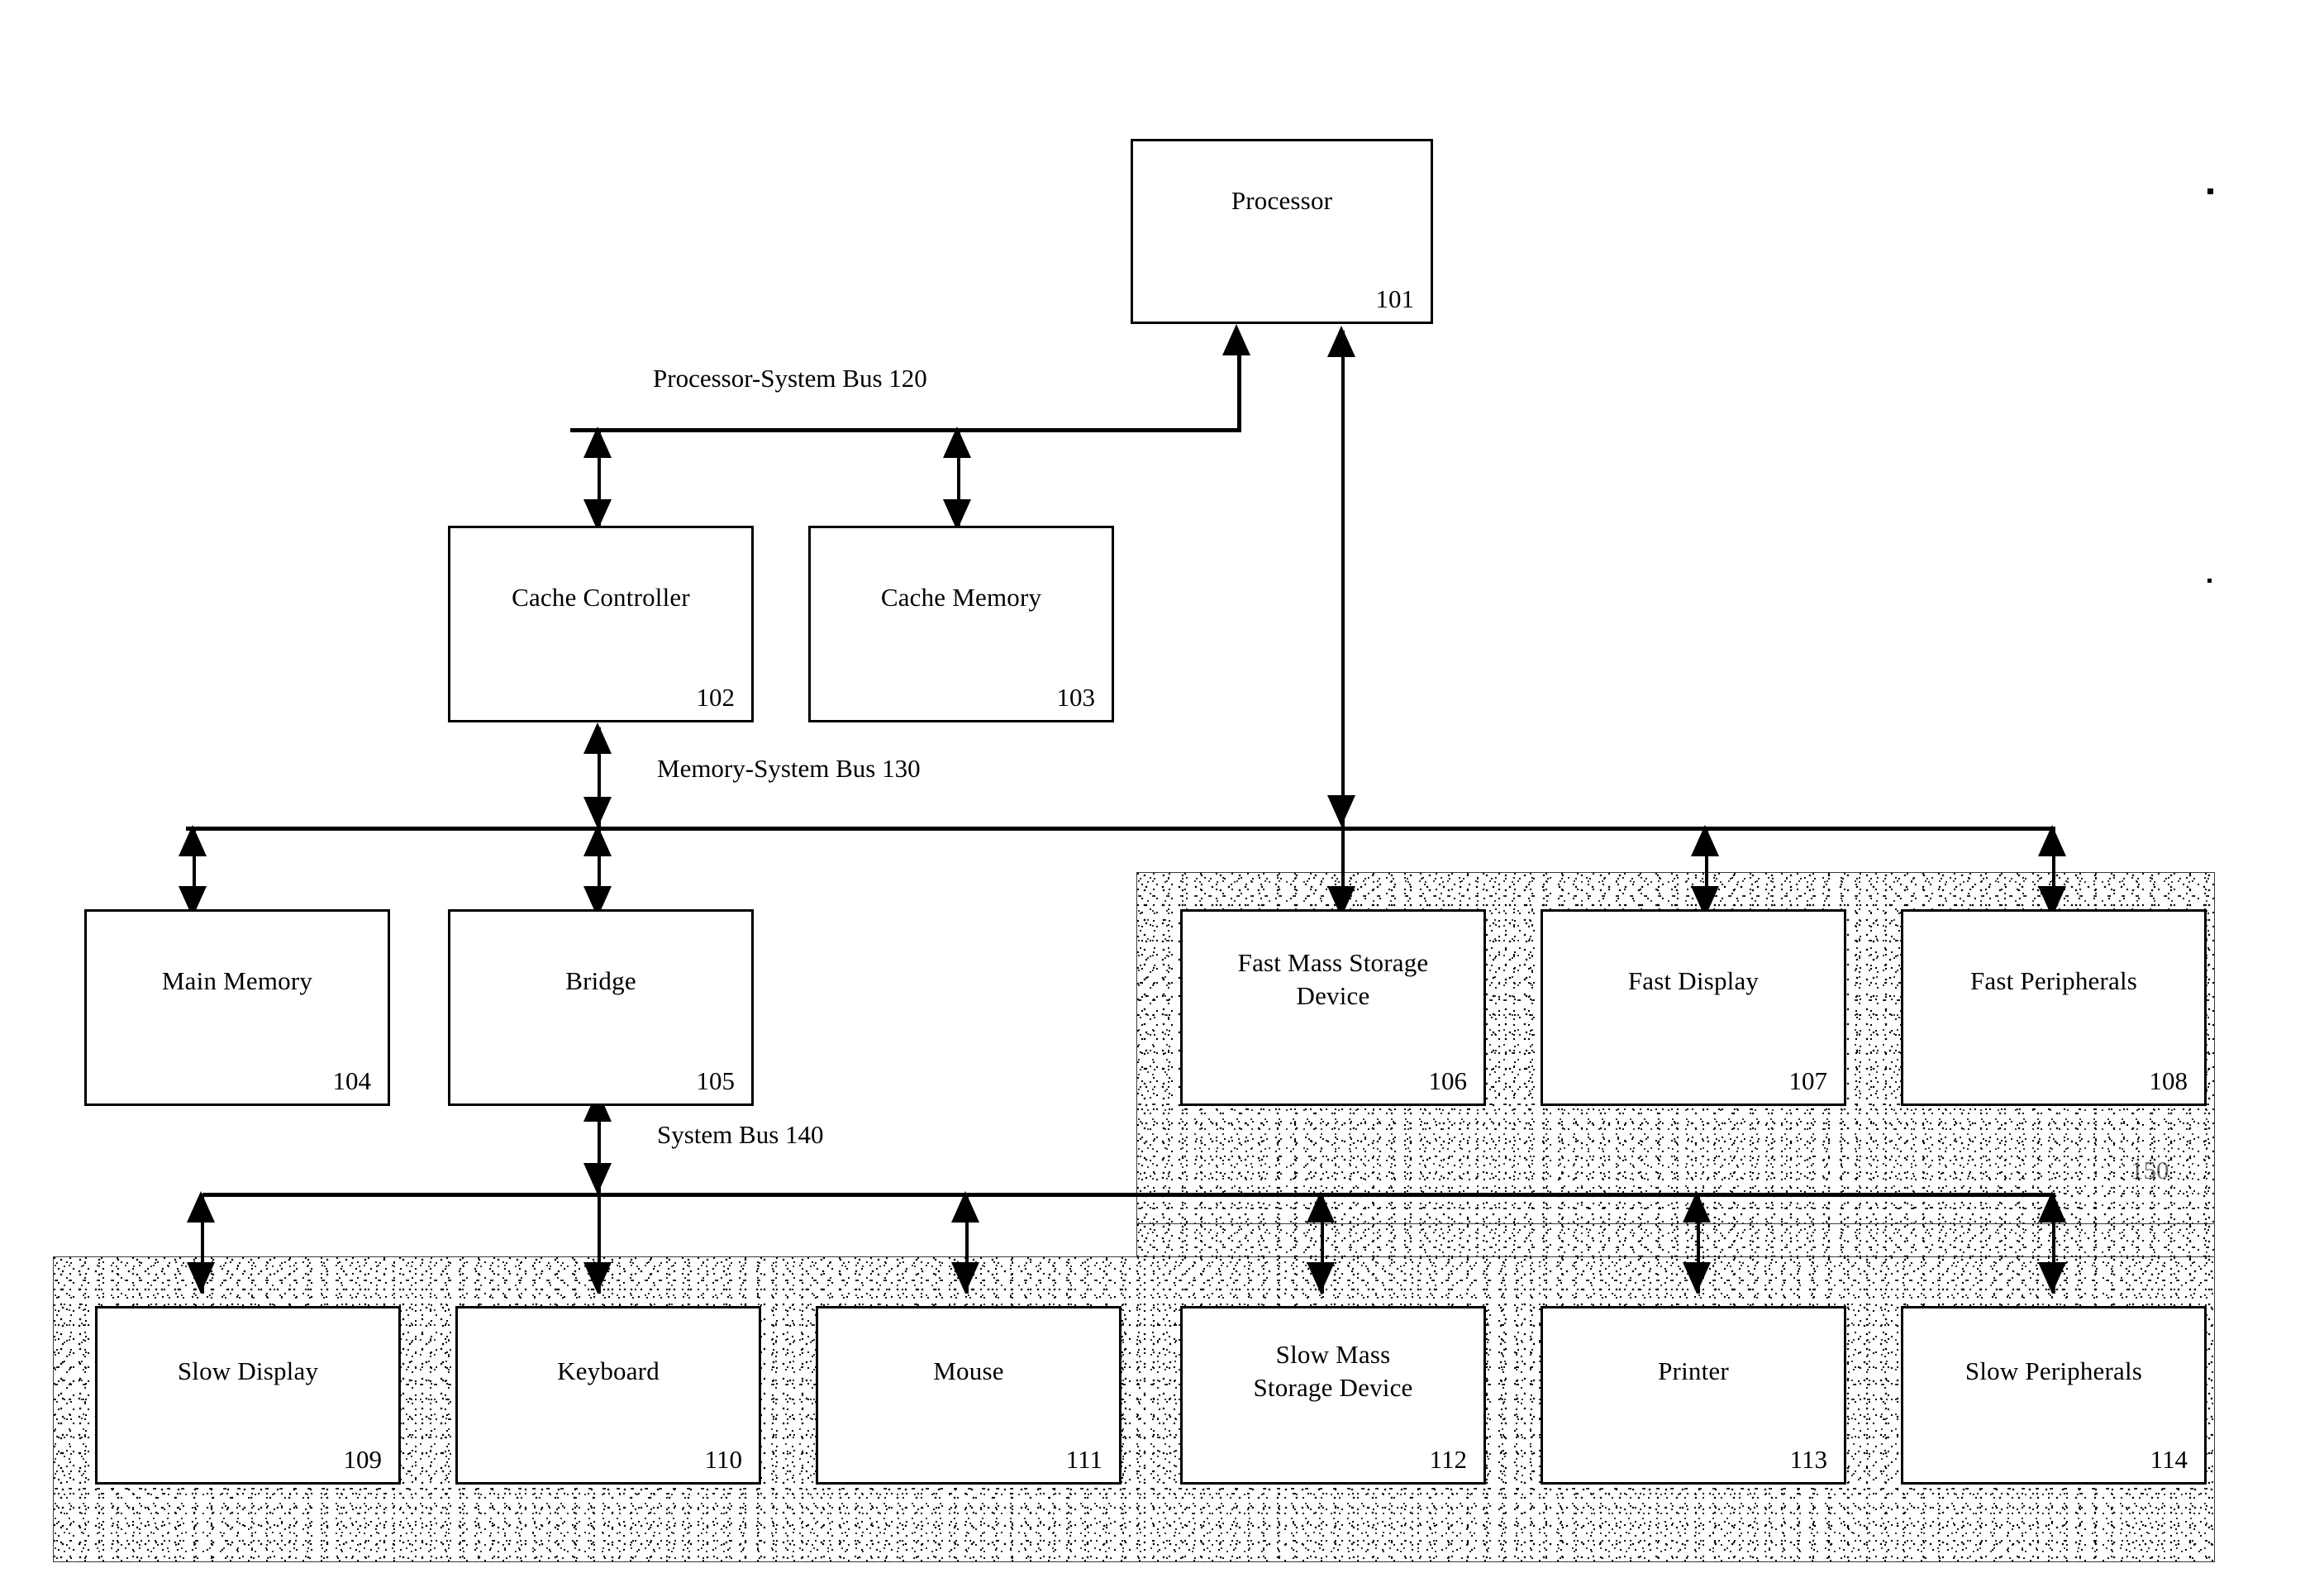 The image size is (2324, 1592). I want to click on block-printer: Printer 113, so click(1694, 1395).